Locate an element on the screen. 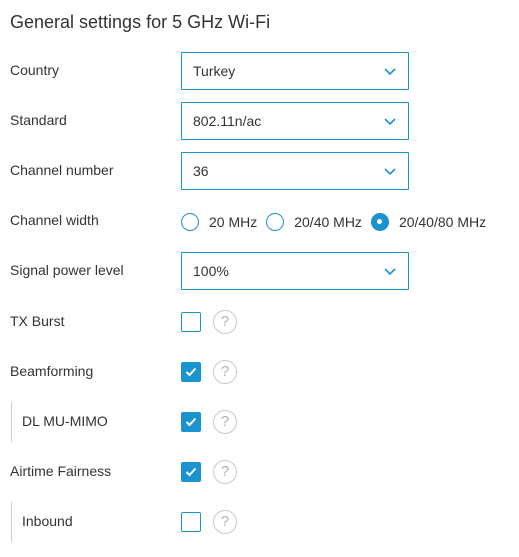 Image resolution: width=519 pixels, height=557 pixels. signal-power-value: 100% is located at coordinates (211, 271).